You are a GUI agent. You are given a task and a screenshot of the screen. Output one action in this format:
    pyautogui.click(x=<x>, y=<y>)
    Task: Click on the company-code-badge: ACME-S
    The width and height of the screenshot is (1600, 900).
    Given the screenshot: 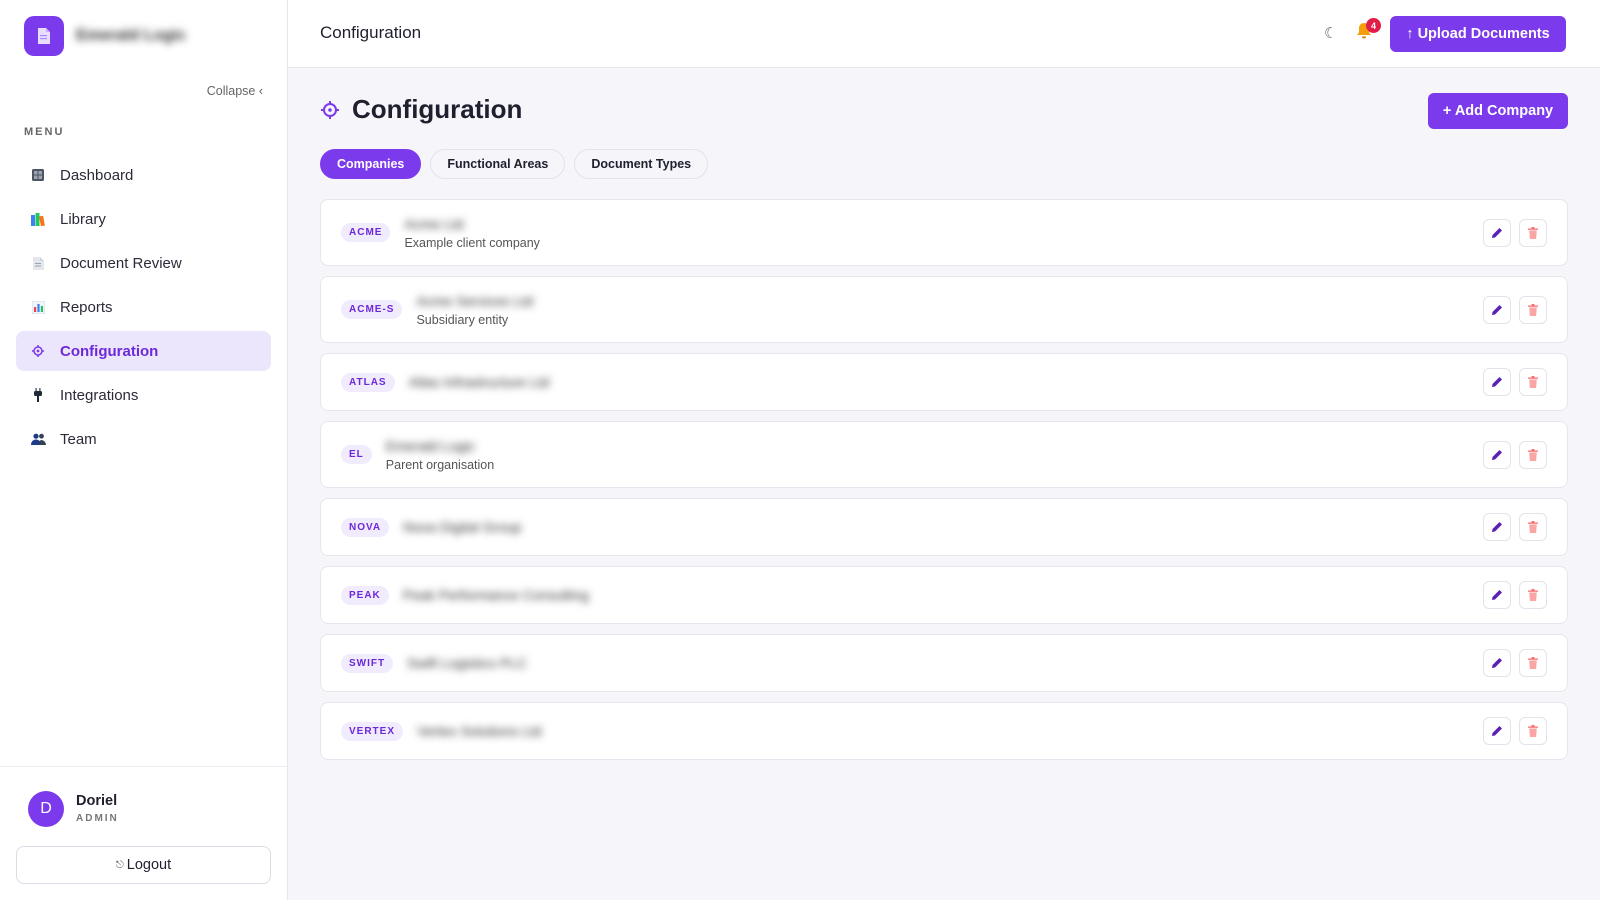 What is the action you would take?
    pyautogui.click(x=372, y=309)
    